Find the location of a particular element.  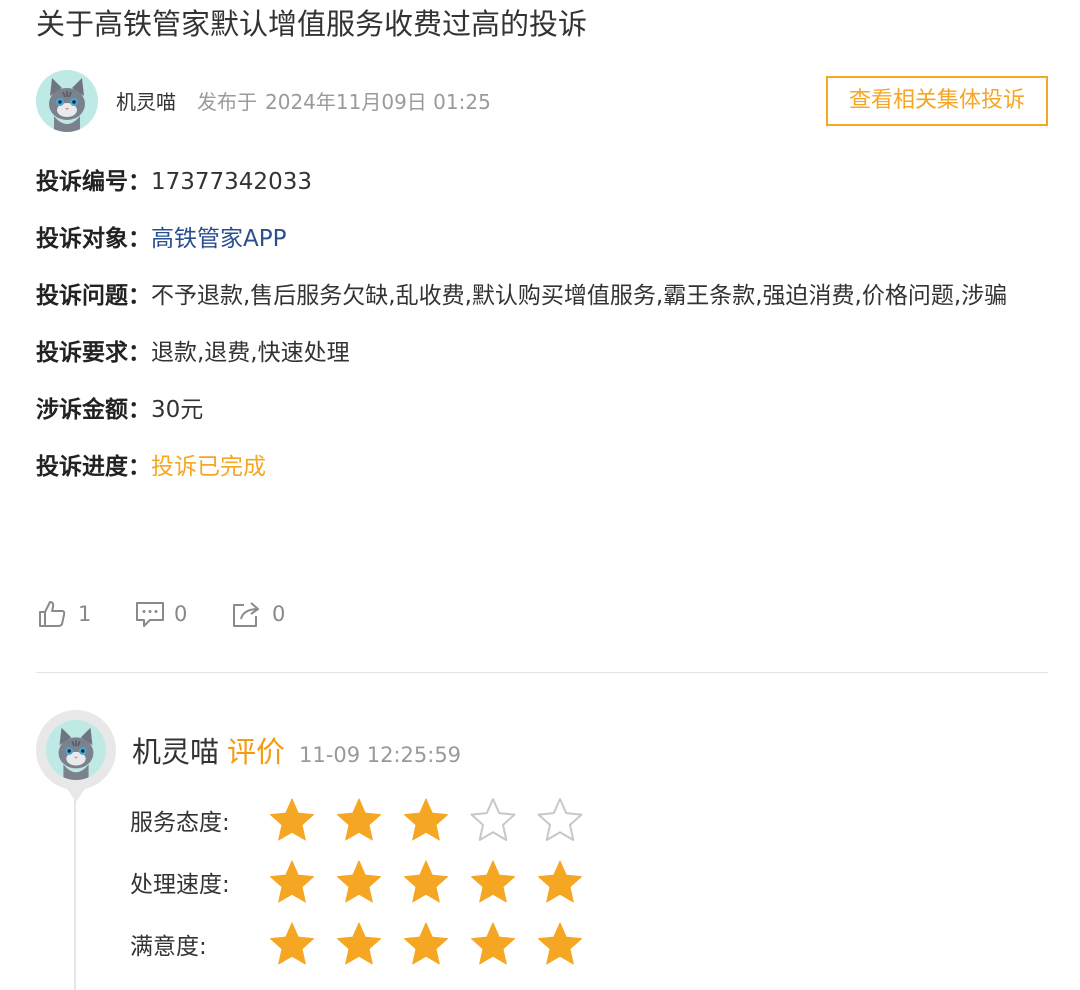

rating-label: 处理速度: is located at coordinates (180, 885).